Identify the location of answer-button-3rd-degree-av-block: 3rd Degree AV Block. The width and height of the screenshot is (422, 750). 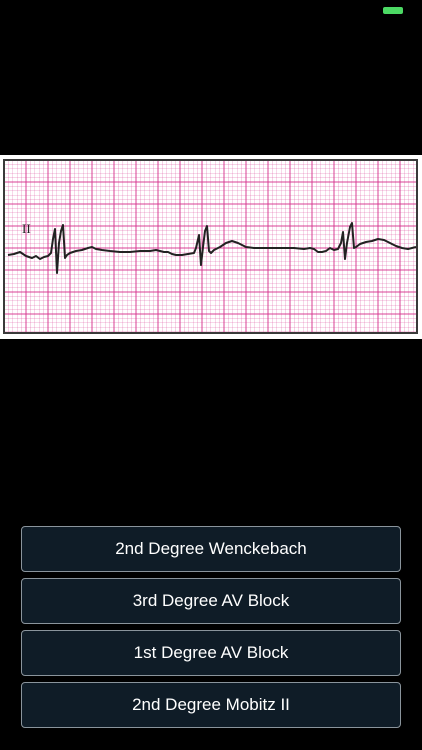
(211, 601).